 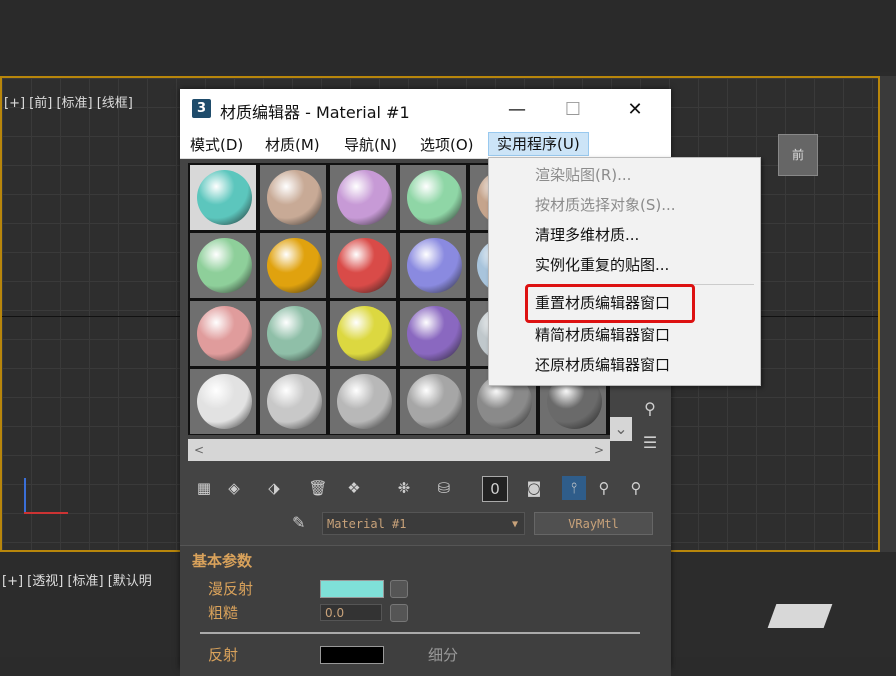 What do you see at coordinates (335, 613) in the screenshot?
I see `roughness-value: 0.0` at bounding box center [335, 613].